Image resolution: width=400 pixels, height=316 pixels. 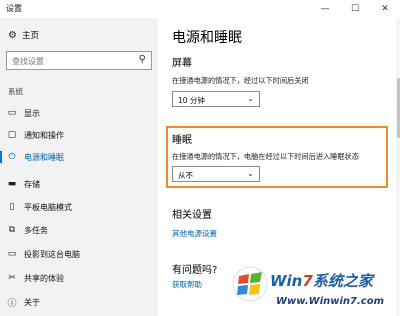 I want to click on watermark: Win7系统之家 Www.Winwin7.com, so click(x=316, y=290).